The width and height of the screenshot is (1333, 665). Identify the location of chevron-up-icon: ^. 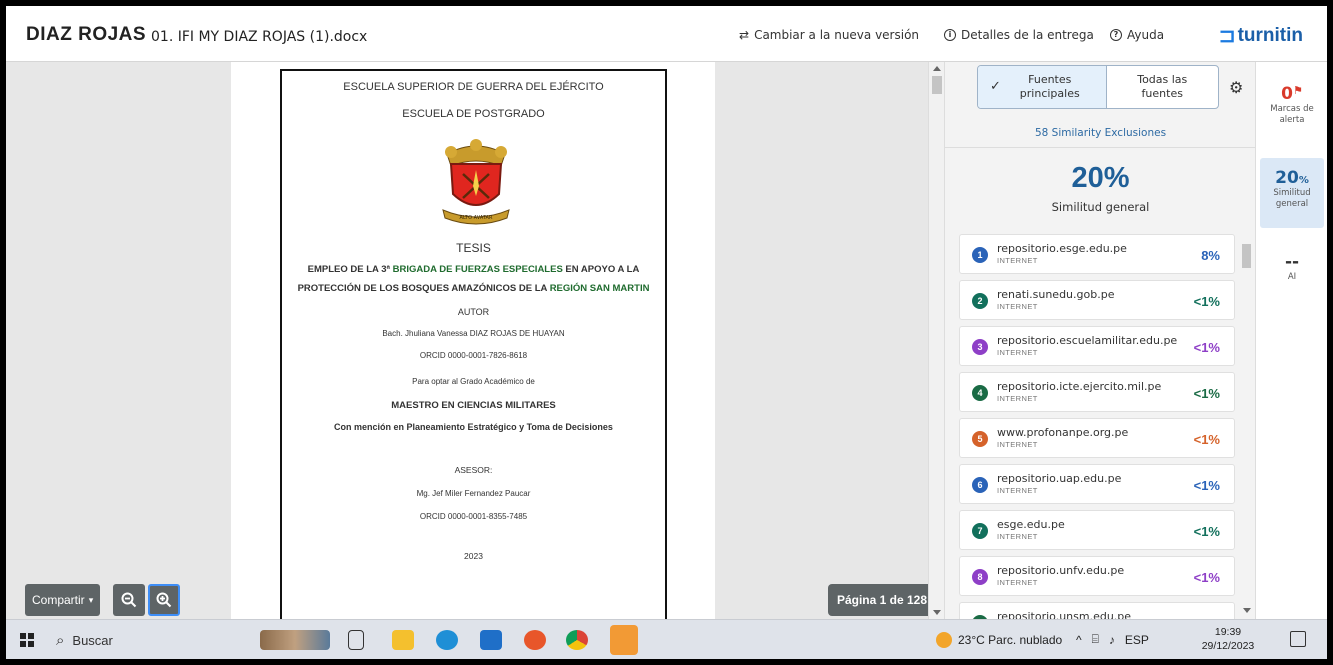
(1079, 640).